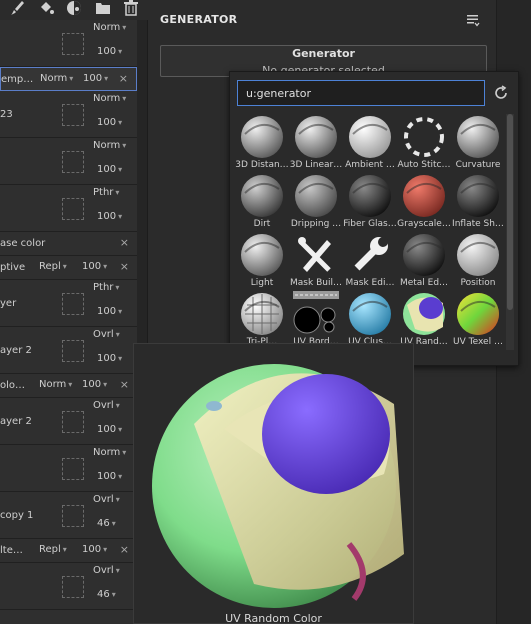 Image resolution: width=531 pixels, height=624 pixels. Describe the element at coordinates (131, 8) in the screenshot. I see `trash-icon` at that location.